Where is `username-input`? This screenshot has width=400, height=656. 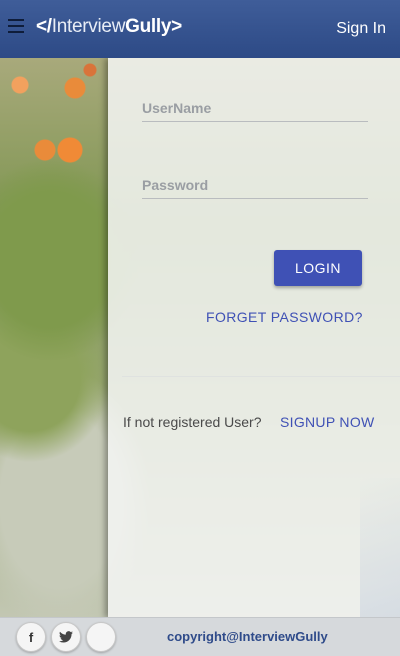 username-input is located at coordinates (255, 108).